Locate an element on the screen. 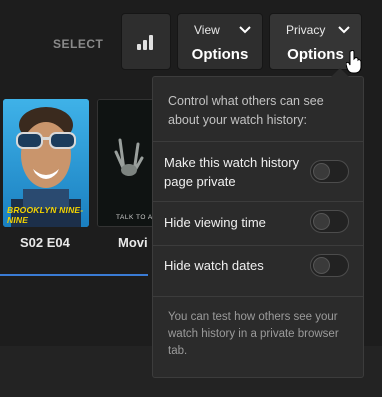  hand-cursor-icon is located at coordinates (354, 62).